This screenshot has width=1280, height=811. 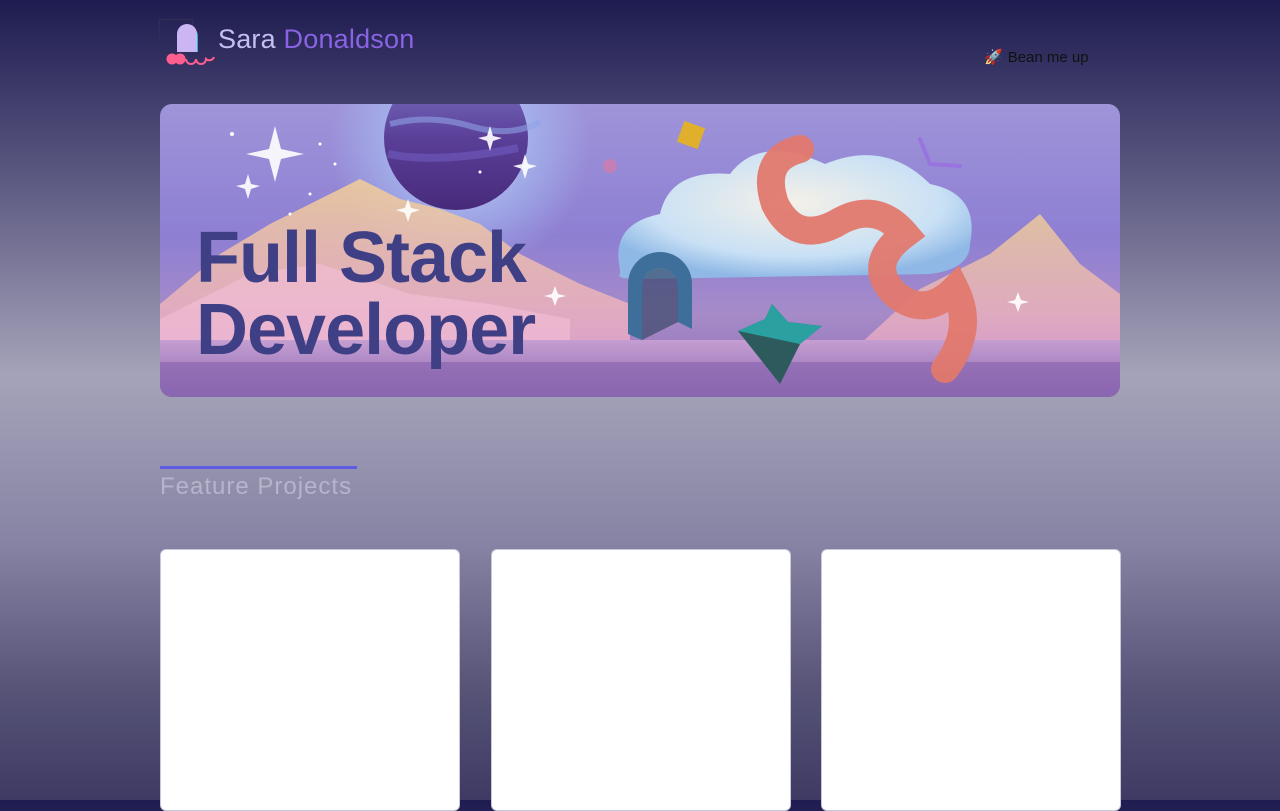 I want to click on bean-me-up-link: 🚀 Bean me up, so click(x=1036, y=57).